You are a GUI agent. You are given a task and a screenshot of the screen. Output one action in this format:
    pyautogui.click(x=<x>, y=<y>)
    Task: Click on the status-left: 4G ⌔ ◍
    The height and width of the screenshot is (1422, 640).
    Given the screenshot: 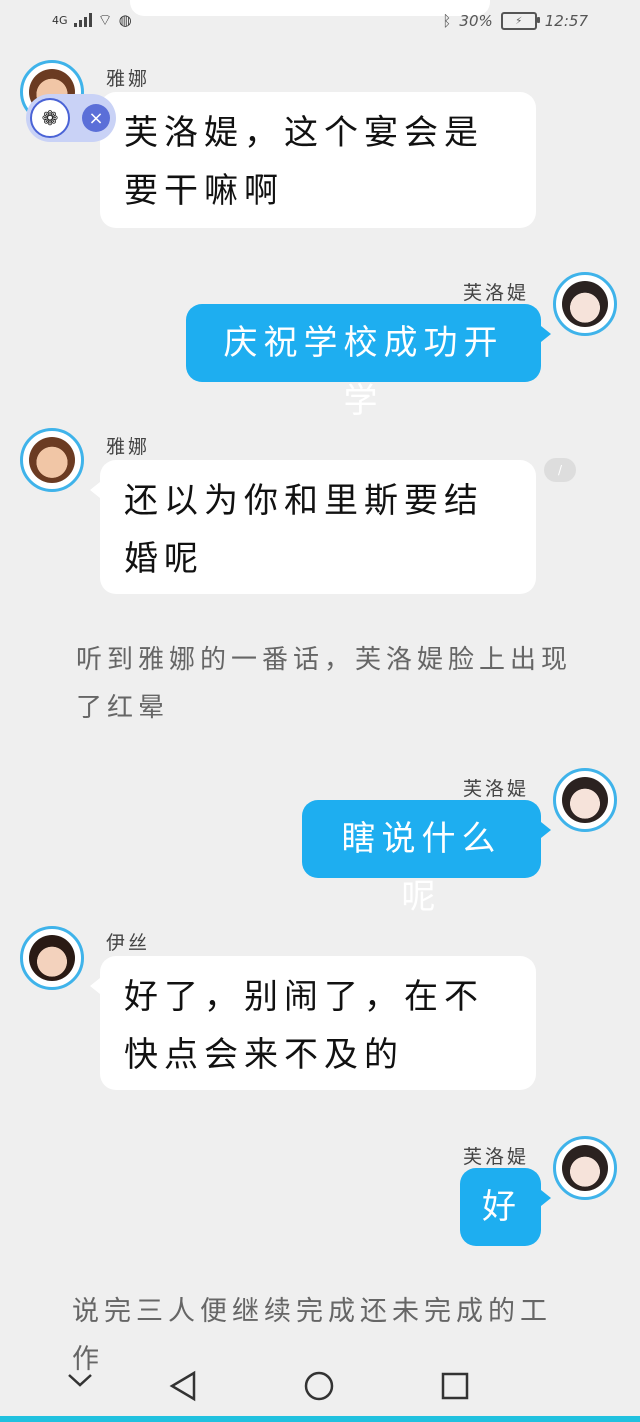 What is the action you would take?
    pyautogui.click(x=92, y=20)
    